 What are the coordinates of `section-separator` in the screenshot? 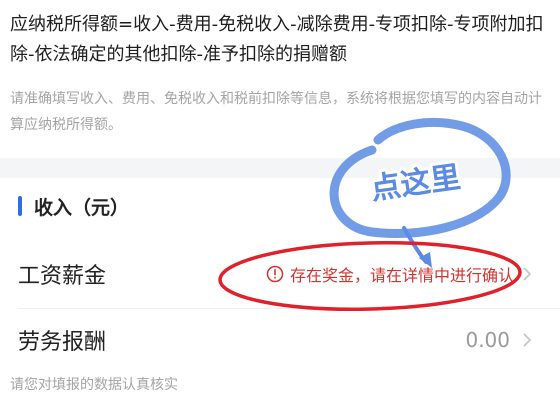 It's located at (280, 168).